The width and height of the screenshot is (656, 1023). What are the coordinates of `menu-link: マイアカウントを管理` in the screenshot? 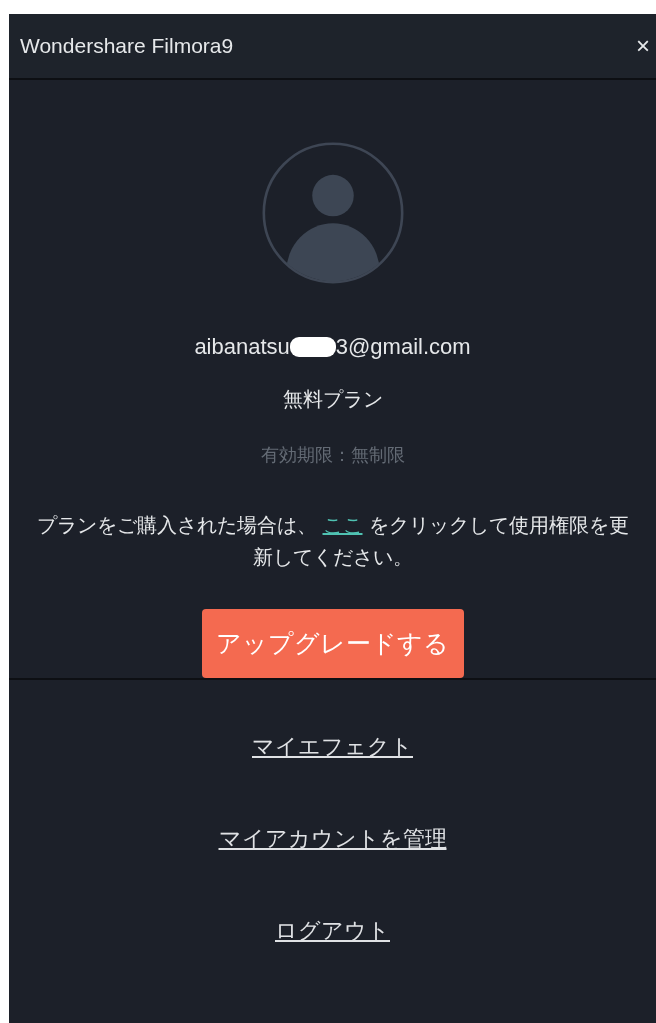 It's located at (332, 839).